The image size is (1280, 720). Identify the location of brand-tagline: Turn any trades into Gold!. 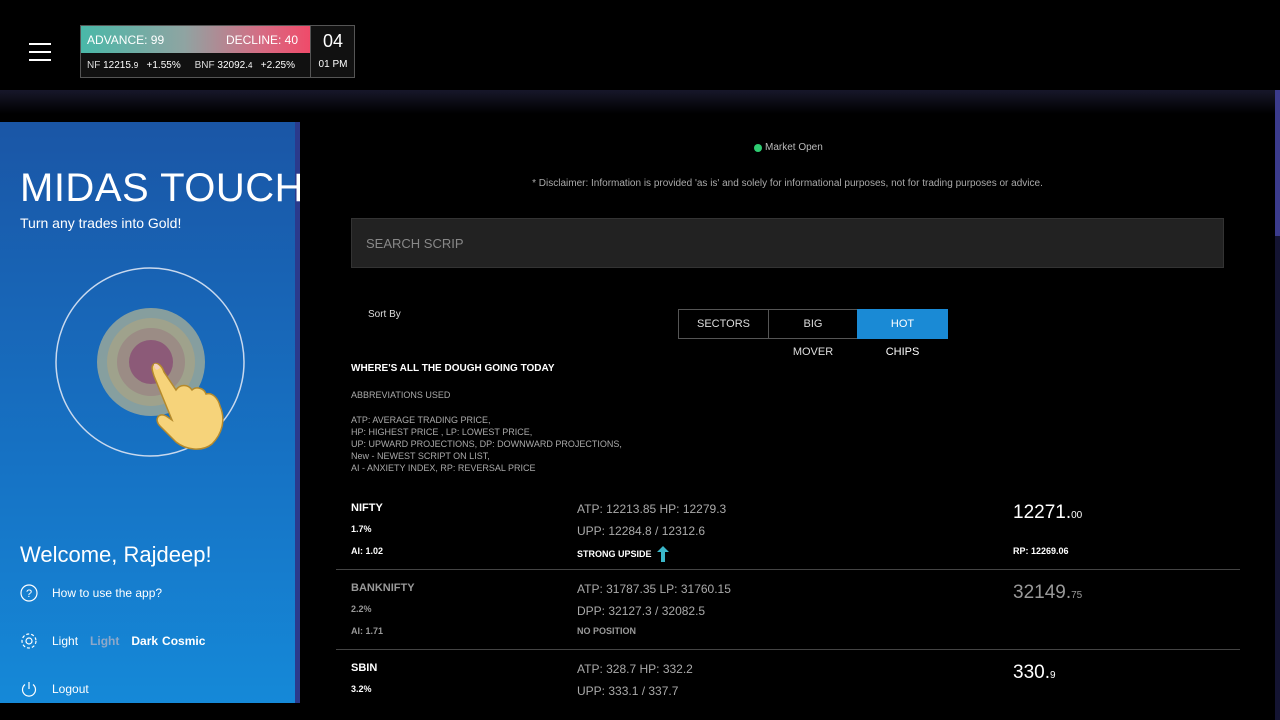
(101, 223).